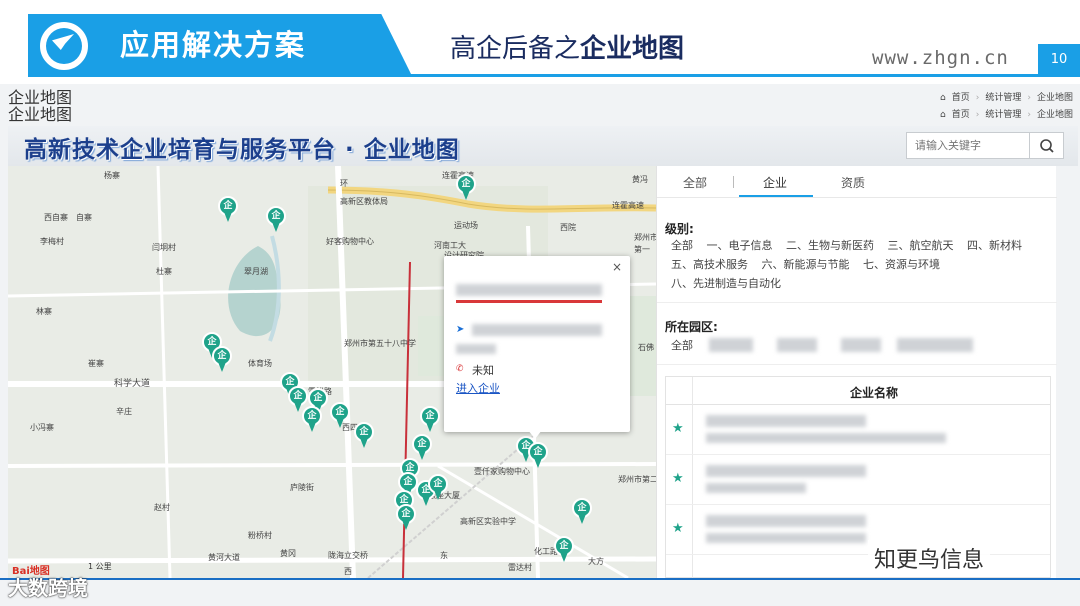 The image size is (1080, 606). What do you see at coordinates (444, 555) in the screenshot?
I see `map-label: 东` at bounding box center [444, 555].